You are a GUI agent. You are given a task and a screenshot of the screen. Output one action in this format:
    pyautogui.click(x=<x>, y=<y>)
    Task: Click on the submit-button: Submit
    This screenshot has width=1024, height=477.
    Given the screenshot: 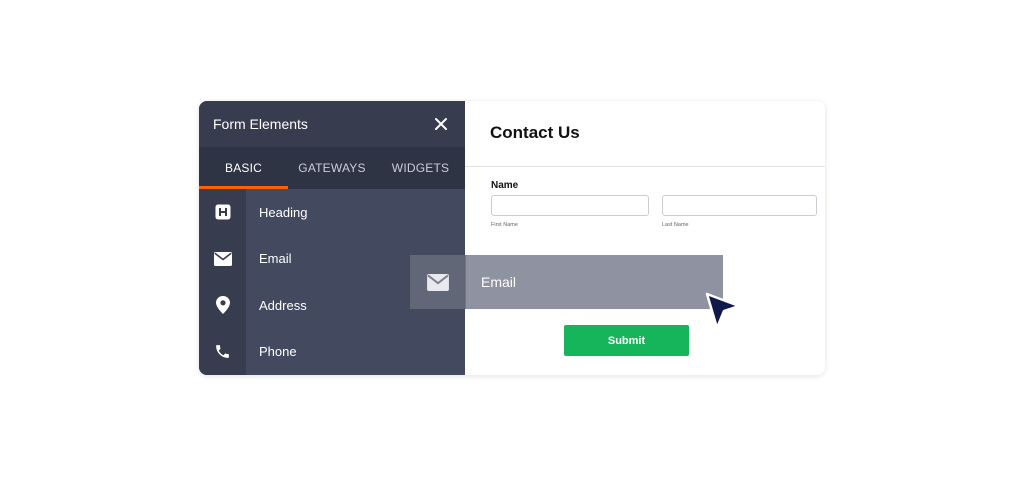 What is the action you would take?
    pyautogui.click(x=626, y=340)
    